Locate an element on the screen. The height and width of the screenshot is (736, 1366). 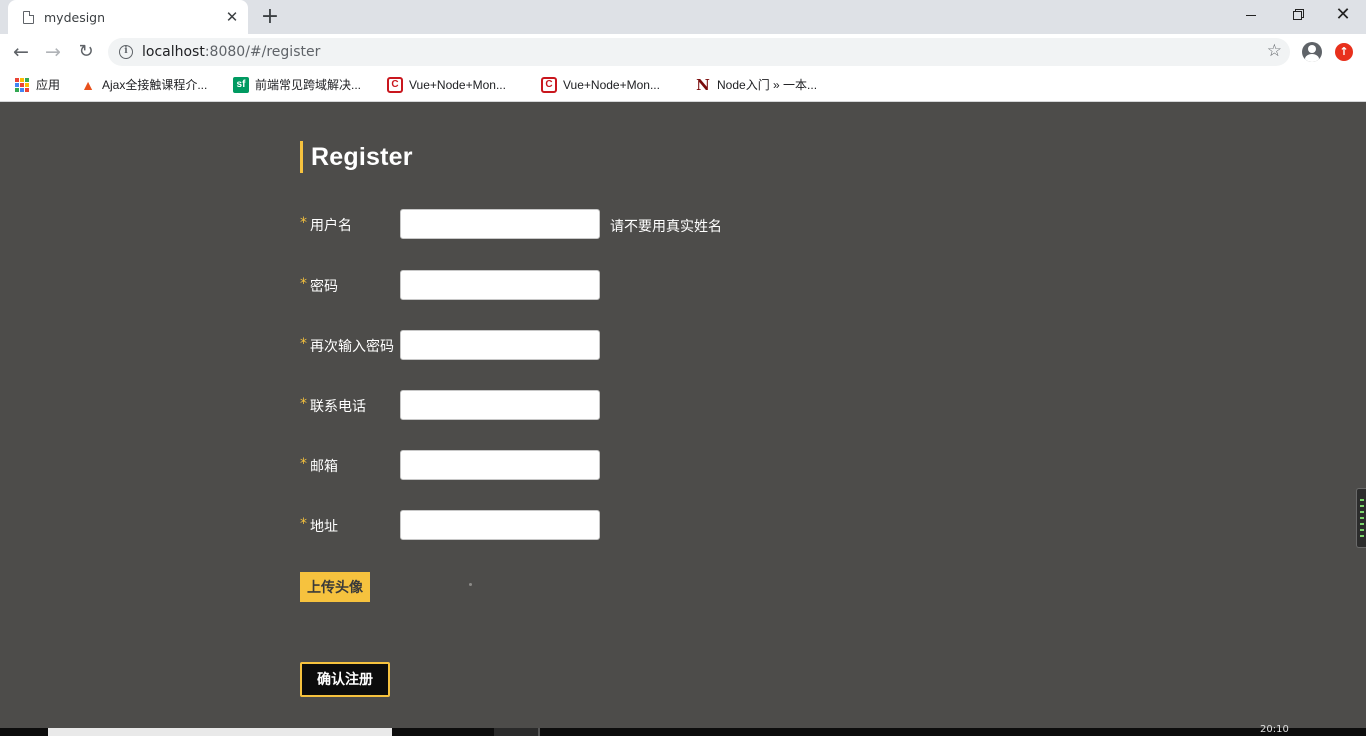
url-host: localhost is located at coordinates (173, 52).